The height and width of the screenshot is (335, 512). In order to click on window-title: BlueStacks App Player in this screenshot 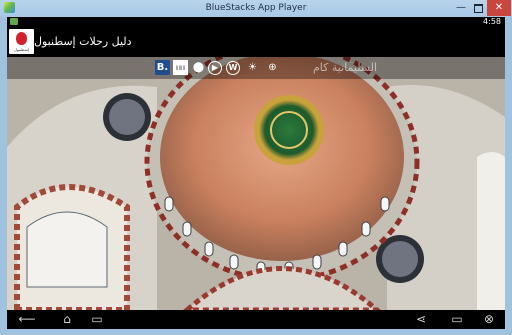, I will do `click(256, 8)`.